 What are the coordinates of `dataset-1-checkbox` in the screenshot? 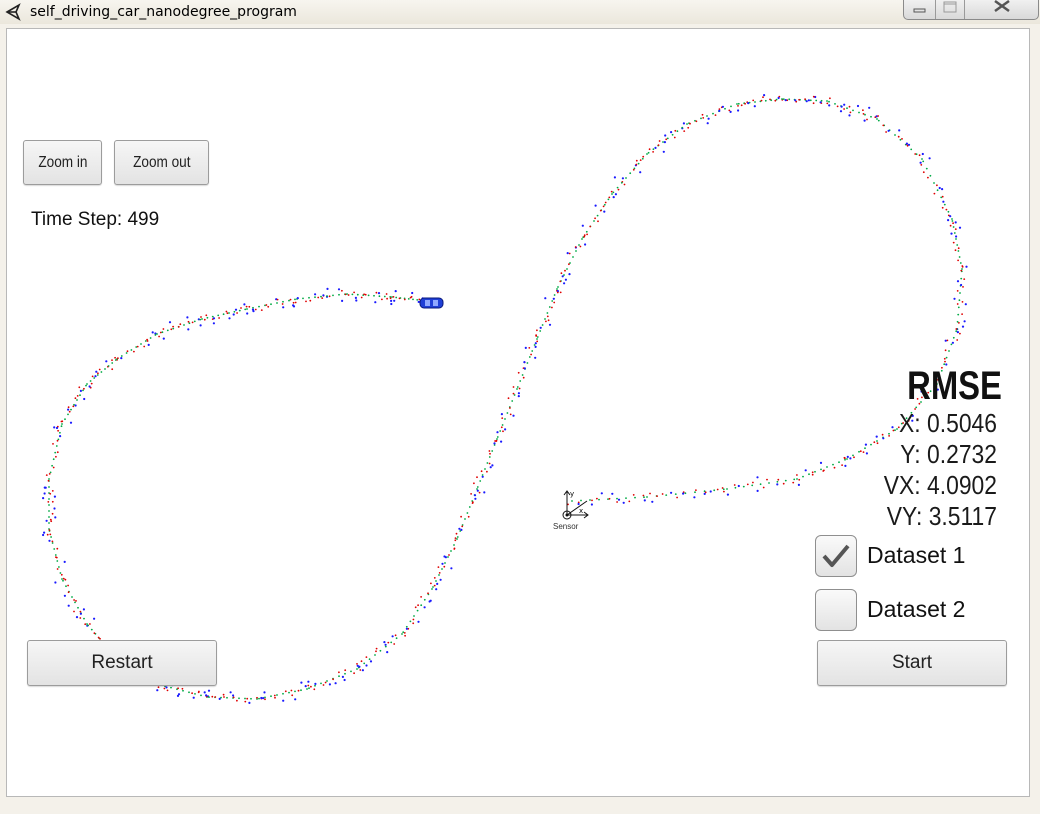 It's located at (836, 556).